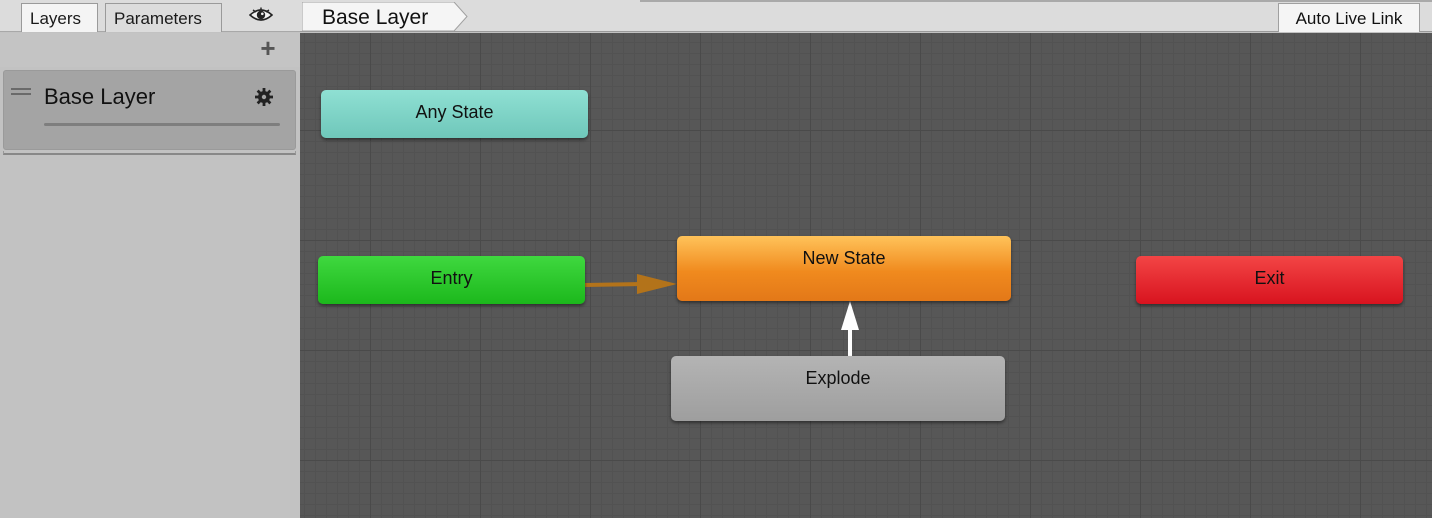 The height and width of the screenshot is (518, 1432). I want to click on state-any-state: Any State, so click(454, 114).